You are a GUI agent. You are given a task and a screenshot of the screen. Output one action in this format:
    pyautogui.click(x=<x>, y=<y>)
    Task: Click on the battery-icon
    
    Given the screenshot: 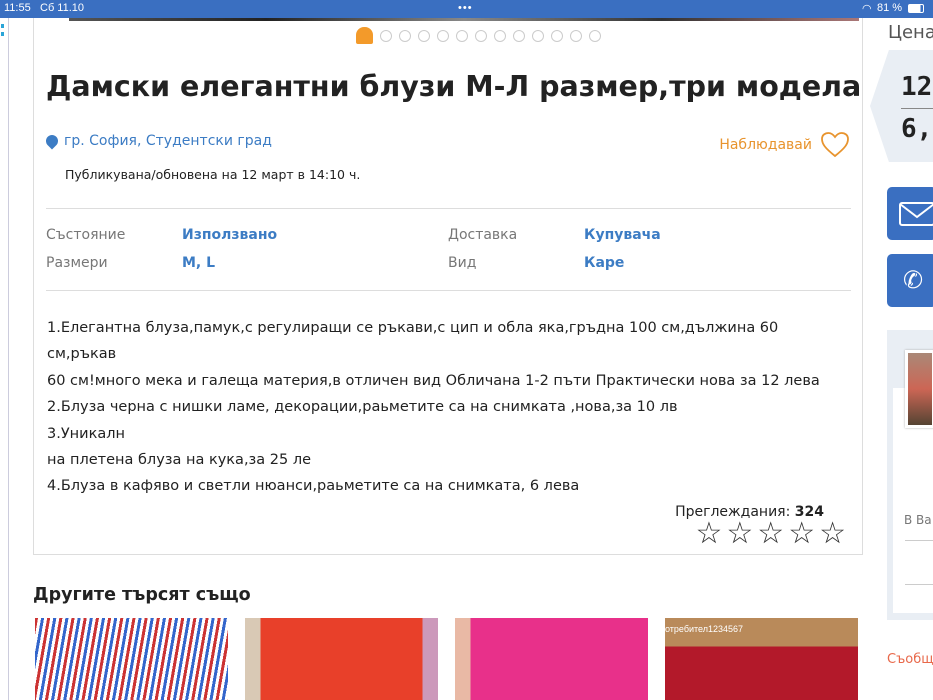 What is the action you would take?
    pyautogui.click(x=916, y=8)
    